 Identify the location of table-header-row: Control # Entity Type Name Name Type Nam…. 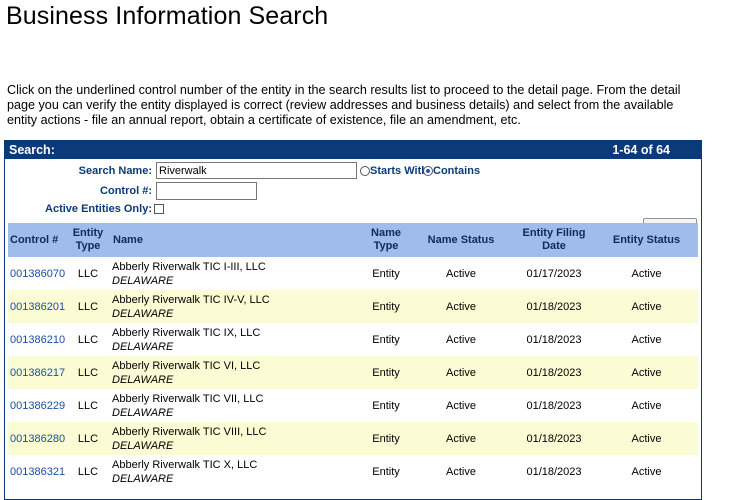
(353, 240).